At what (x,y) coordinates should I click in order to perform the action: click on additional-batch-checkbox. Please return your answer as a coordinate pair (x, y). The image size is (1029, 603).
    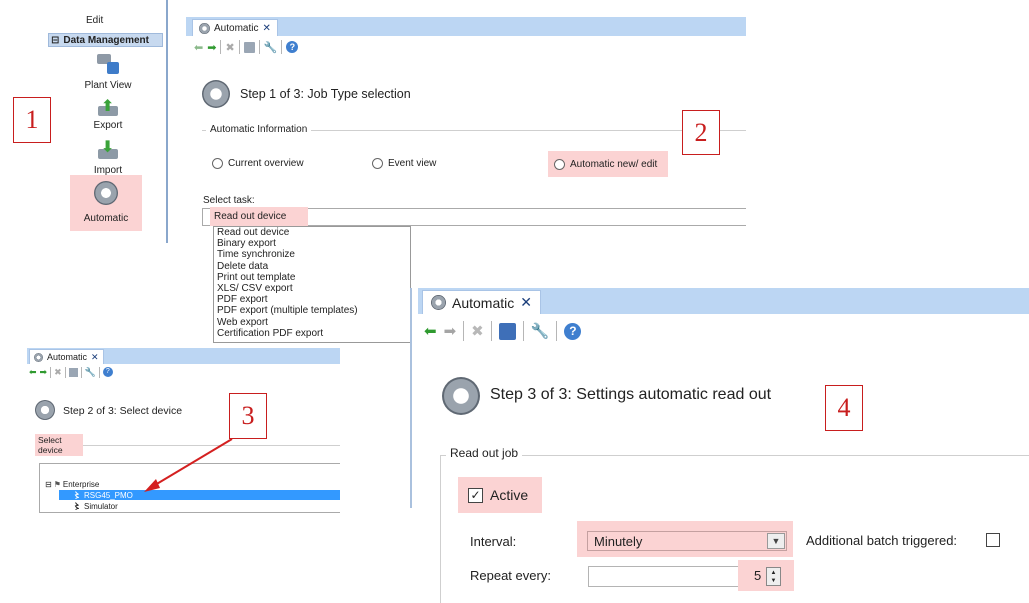
    Looking at the image, I should click on (993, 540).